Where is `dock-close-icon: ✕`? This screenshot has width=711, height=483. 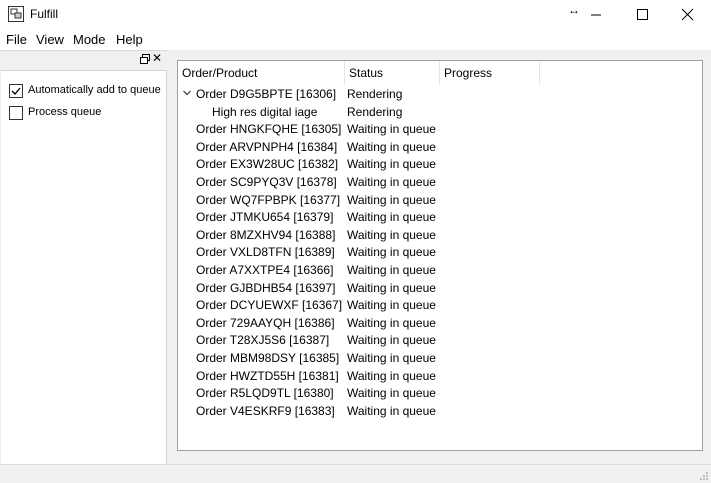
dock-close-icon: ✕ is located at coordinates (157, 58).